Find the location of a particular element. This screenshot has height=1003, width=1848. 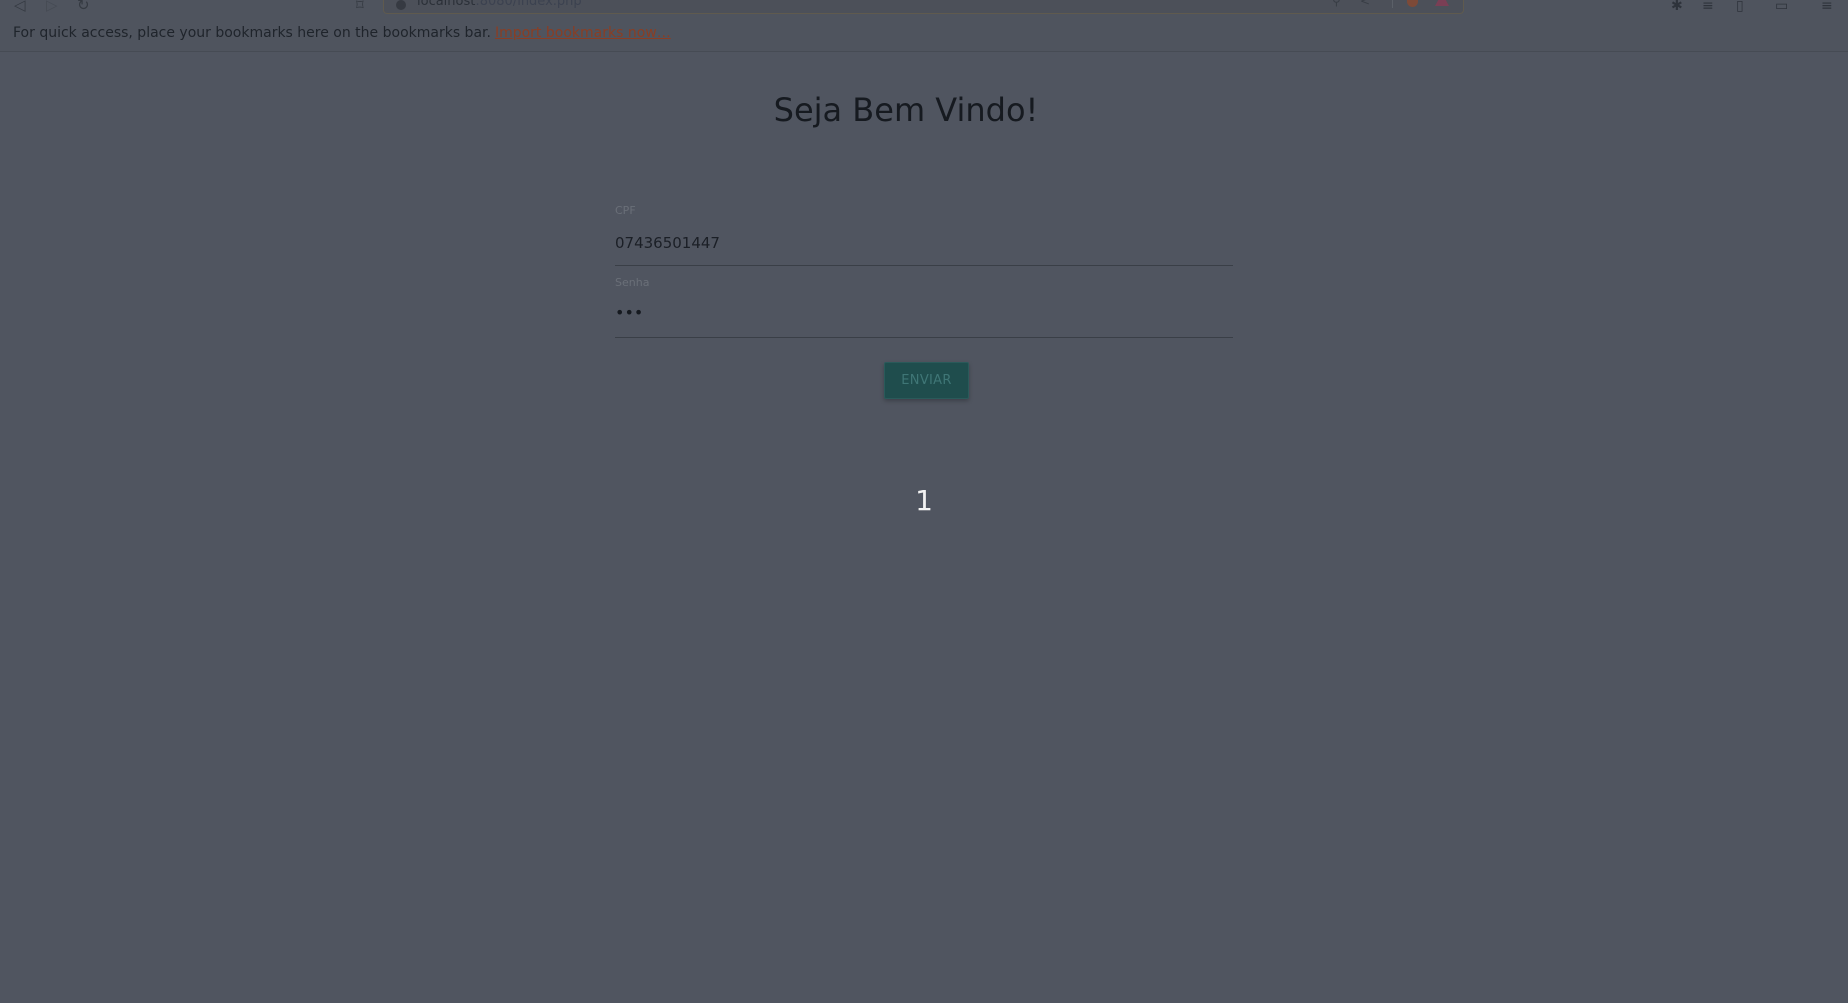

window-icon: ▭ is located at coordinates (1781, 7).